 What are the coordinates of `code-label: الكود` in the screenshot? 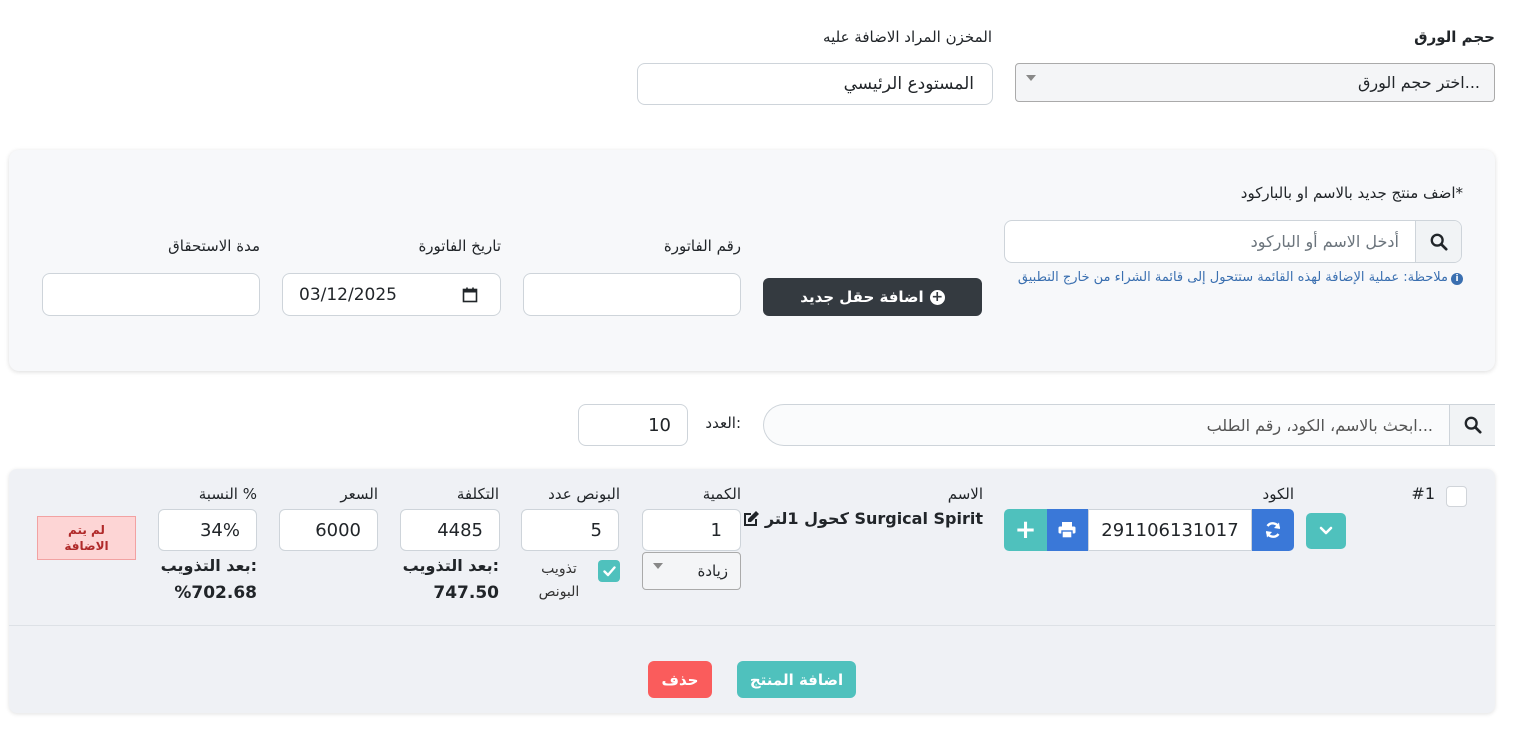 It's located at (1278, 494).